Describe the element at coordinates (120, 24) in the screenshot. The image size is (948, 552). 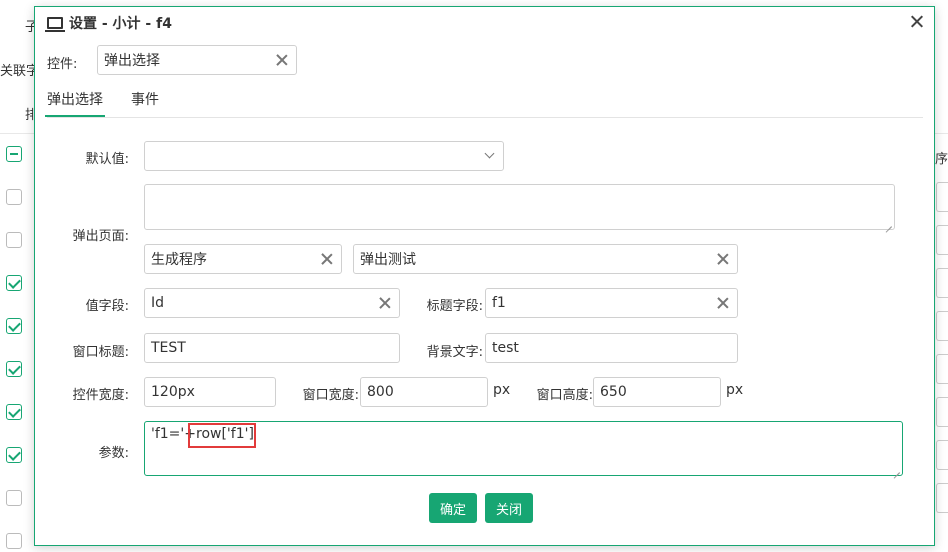
I see `dialog-title: 设置 - 小计 - f4` at that location.